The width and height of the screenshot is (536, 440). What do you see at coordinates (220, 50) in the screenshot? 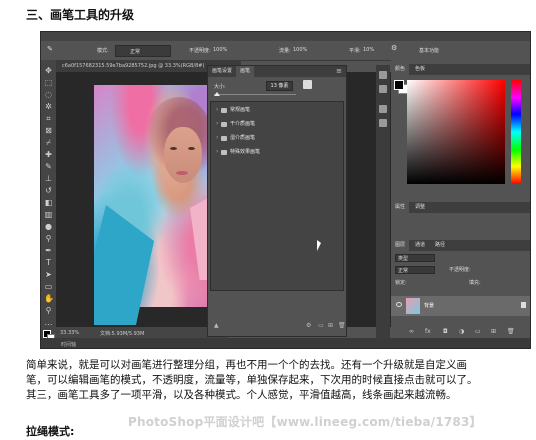
I see `opacity-value: 100%` at bounding box center [220, 50].